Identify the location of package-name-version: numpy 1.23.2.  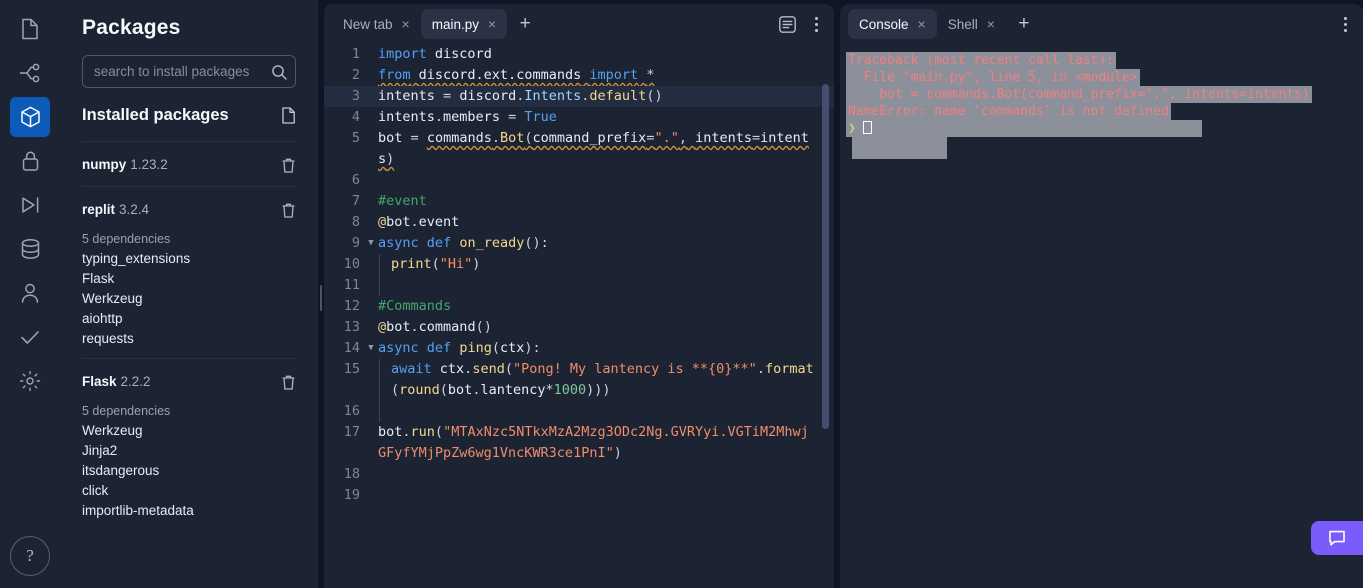
(125, 165).